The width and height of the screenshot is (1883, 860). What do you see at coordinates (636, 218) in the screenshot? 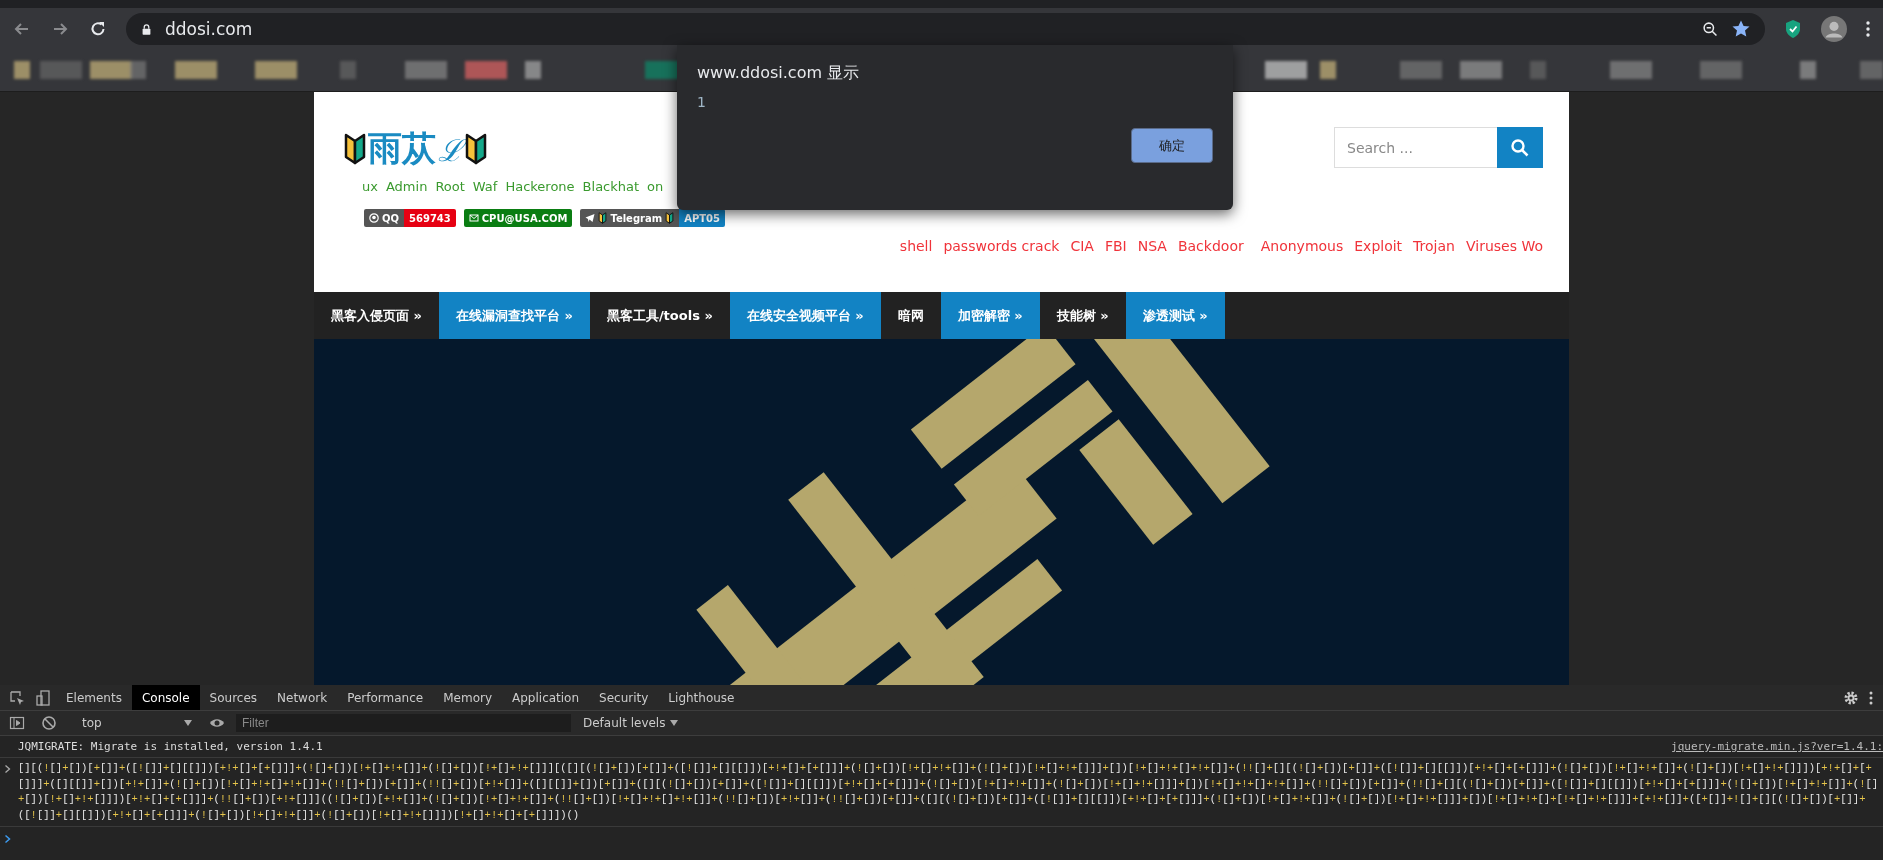
I see `badge-text: Telegram` at bounding box center [636, 218].